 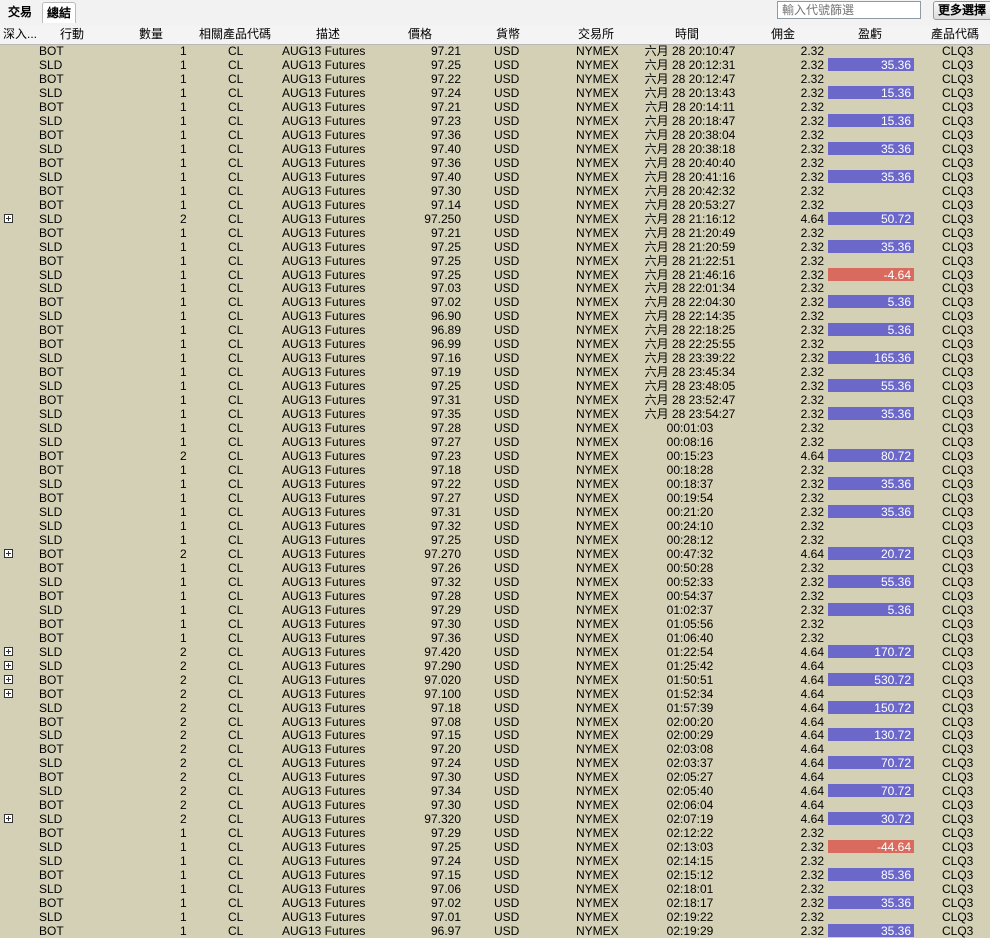 I want to click on column-header-underlying: 相關產品代碼, so click(x=235, y=34).